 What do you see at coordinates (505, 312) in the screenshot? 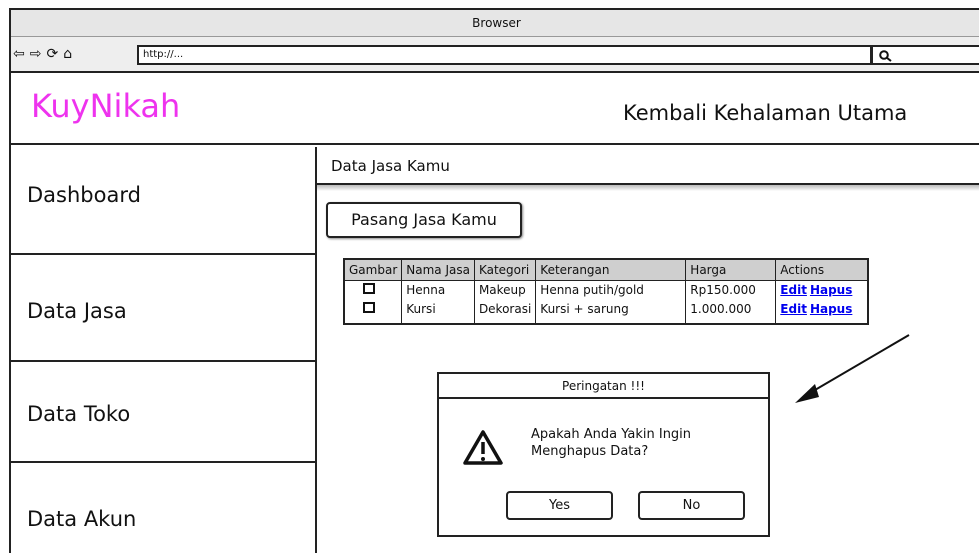
I see `cell-kategori: Dekorasi` at bounding box center [505, 312].